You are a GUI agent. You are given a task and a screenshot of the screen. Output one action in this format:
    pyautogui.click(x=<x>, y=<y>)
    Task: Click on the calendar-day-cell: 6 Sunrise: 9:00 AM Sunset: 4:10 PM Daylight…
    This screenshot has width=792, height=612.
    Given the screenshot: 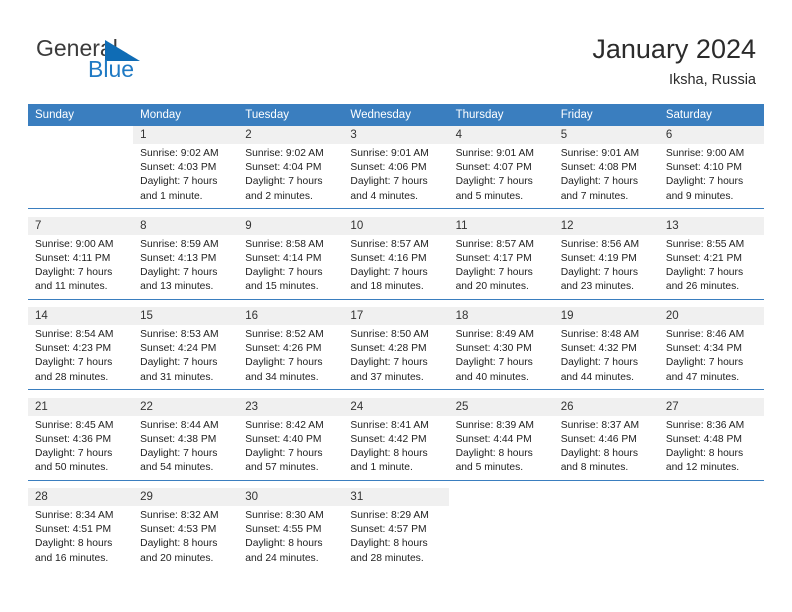 What is the action you would take?
    pyautogui.click(x=711, y=167)
    